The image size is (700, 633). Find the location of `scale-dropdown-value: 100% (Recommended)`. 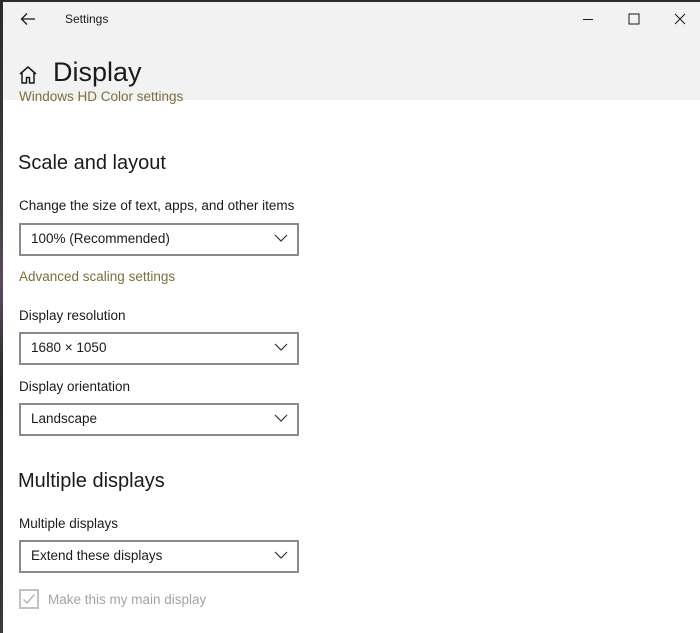

scale-dropdown-value: 100% (Recommended) is located at coordinates (100, 238).